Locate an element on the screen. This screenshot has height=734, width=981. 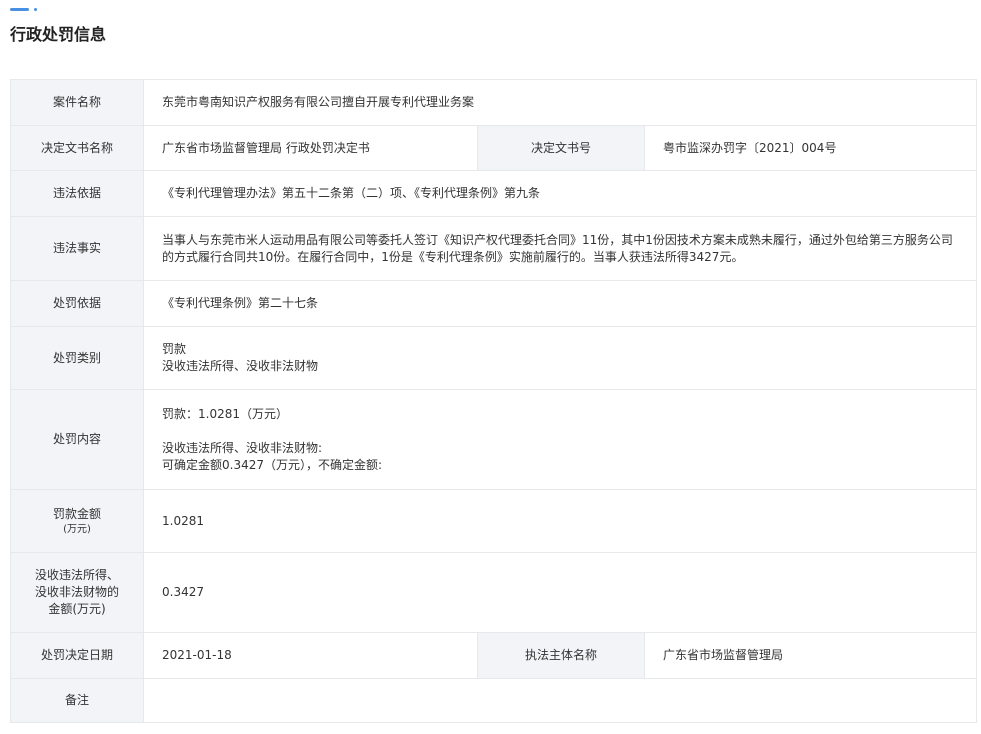
decision-doc-number-value: 粤市监深办罚字〔2021〕004号 is located at coordinates (810, 148).